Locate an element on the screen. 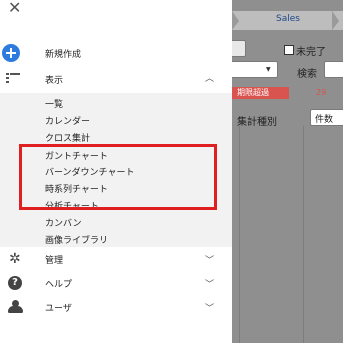 Image resolution: width=343 pixels, height=343 pixels. incomplete-label: 未完了 is located at coordinates (311, 52).